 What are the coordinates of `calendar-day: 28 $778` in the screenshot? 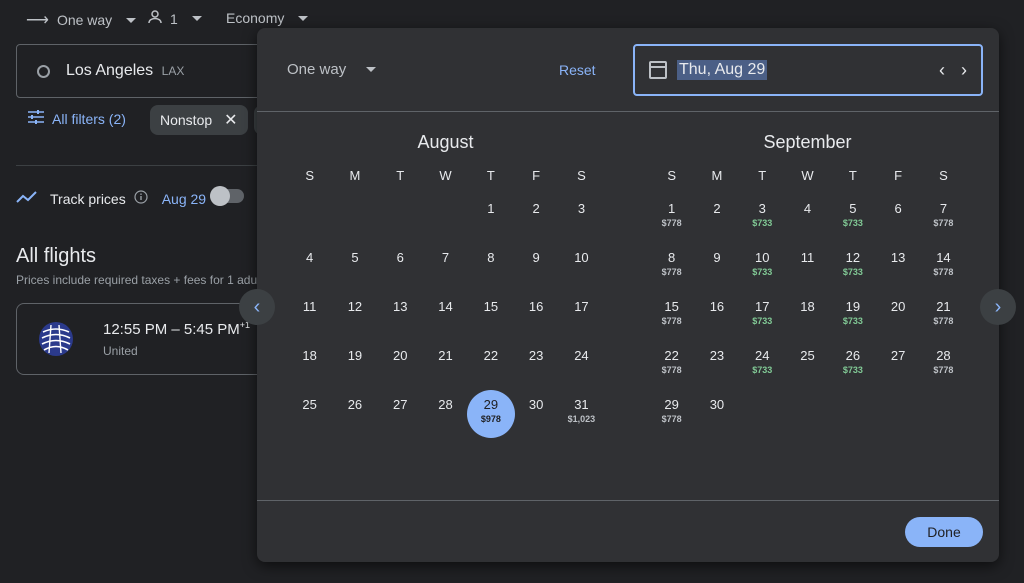 It's located at (943, 365).